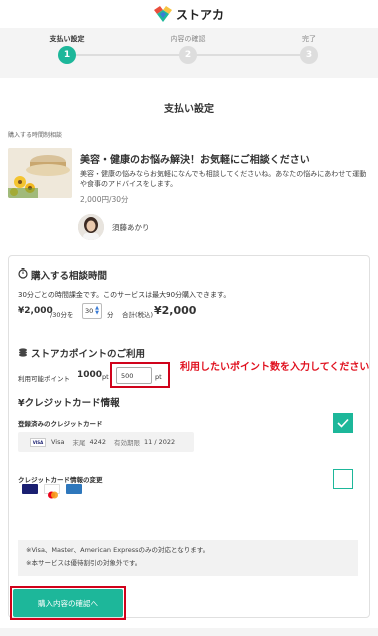 Image resolution: width=378 pixels, height=636 pixels. What do you see at coordinates (105, 377) in the screenshot?
I see `available-points-unit: pt` at bounding box center [105, 377].